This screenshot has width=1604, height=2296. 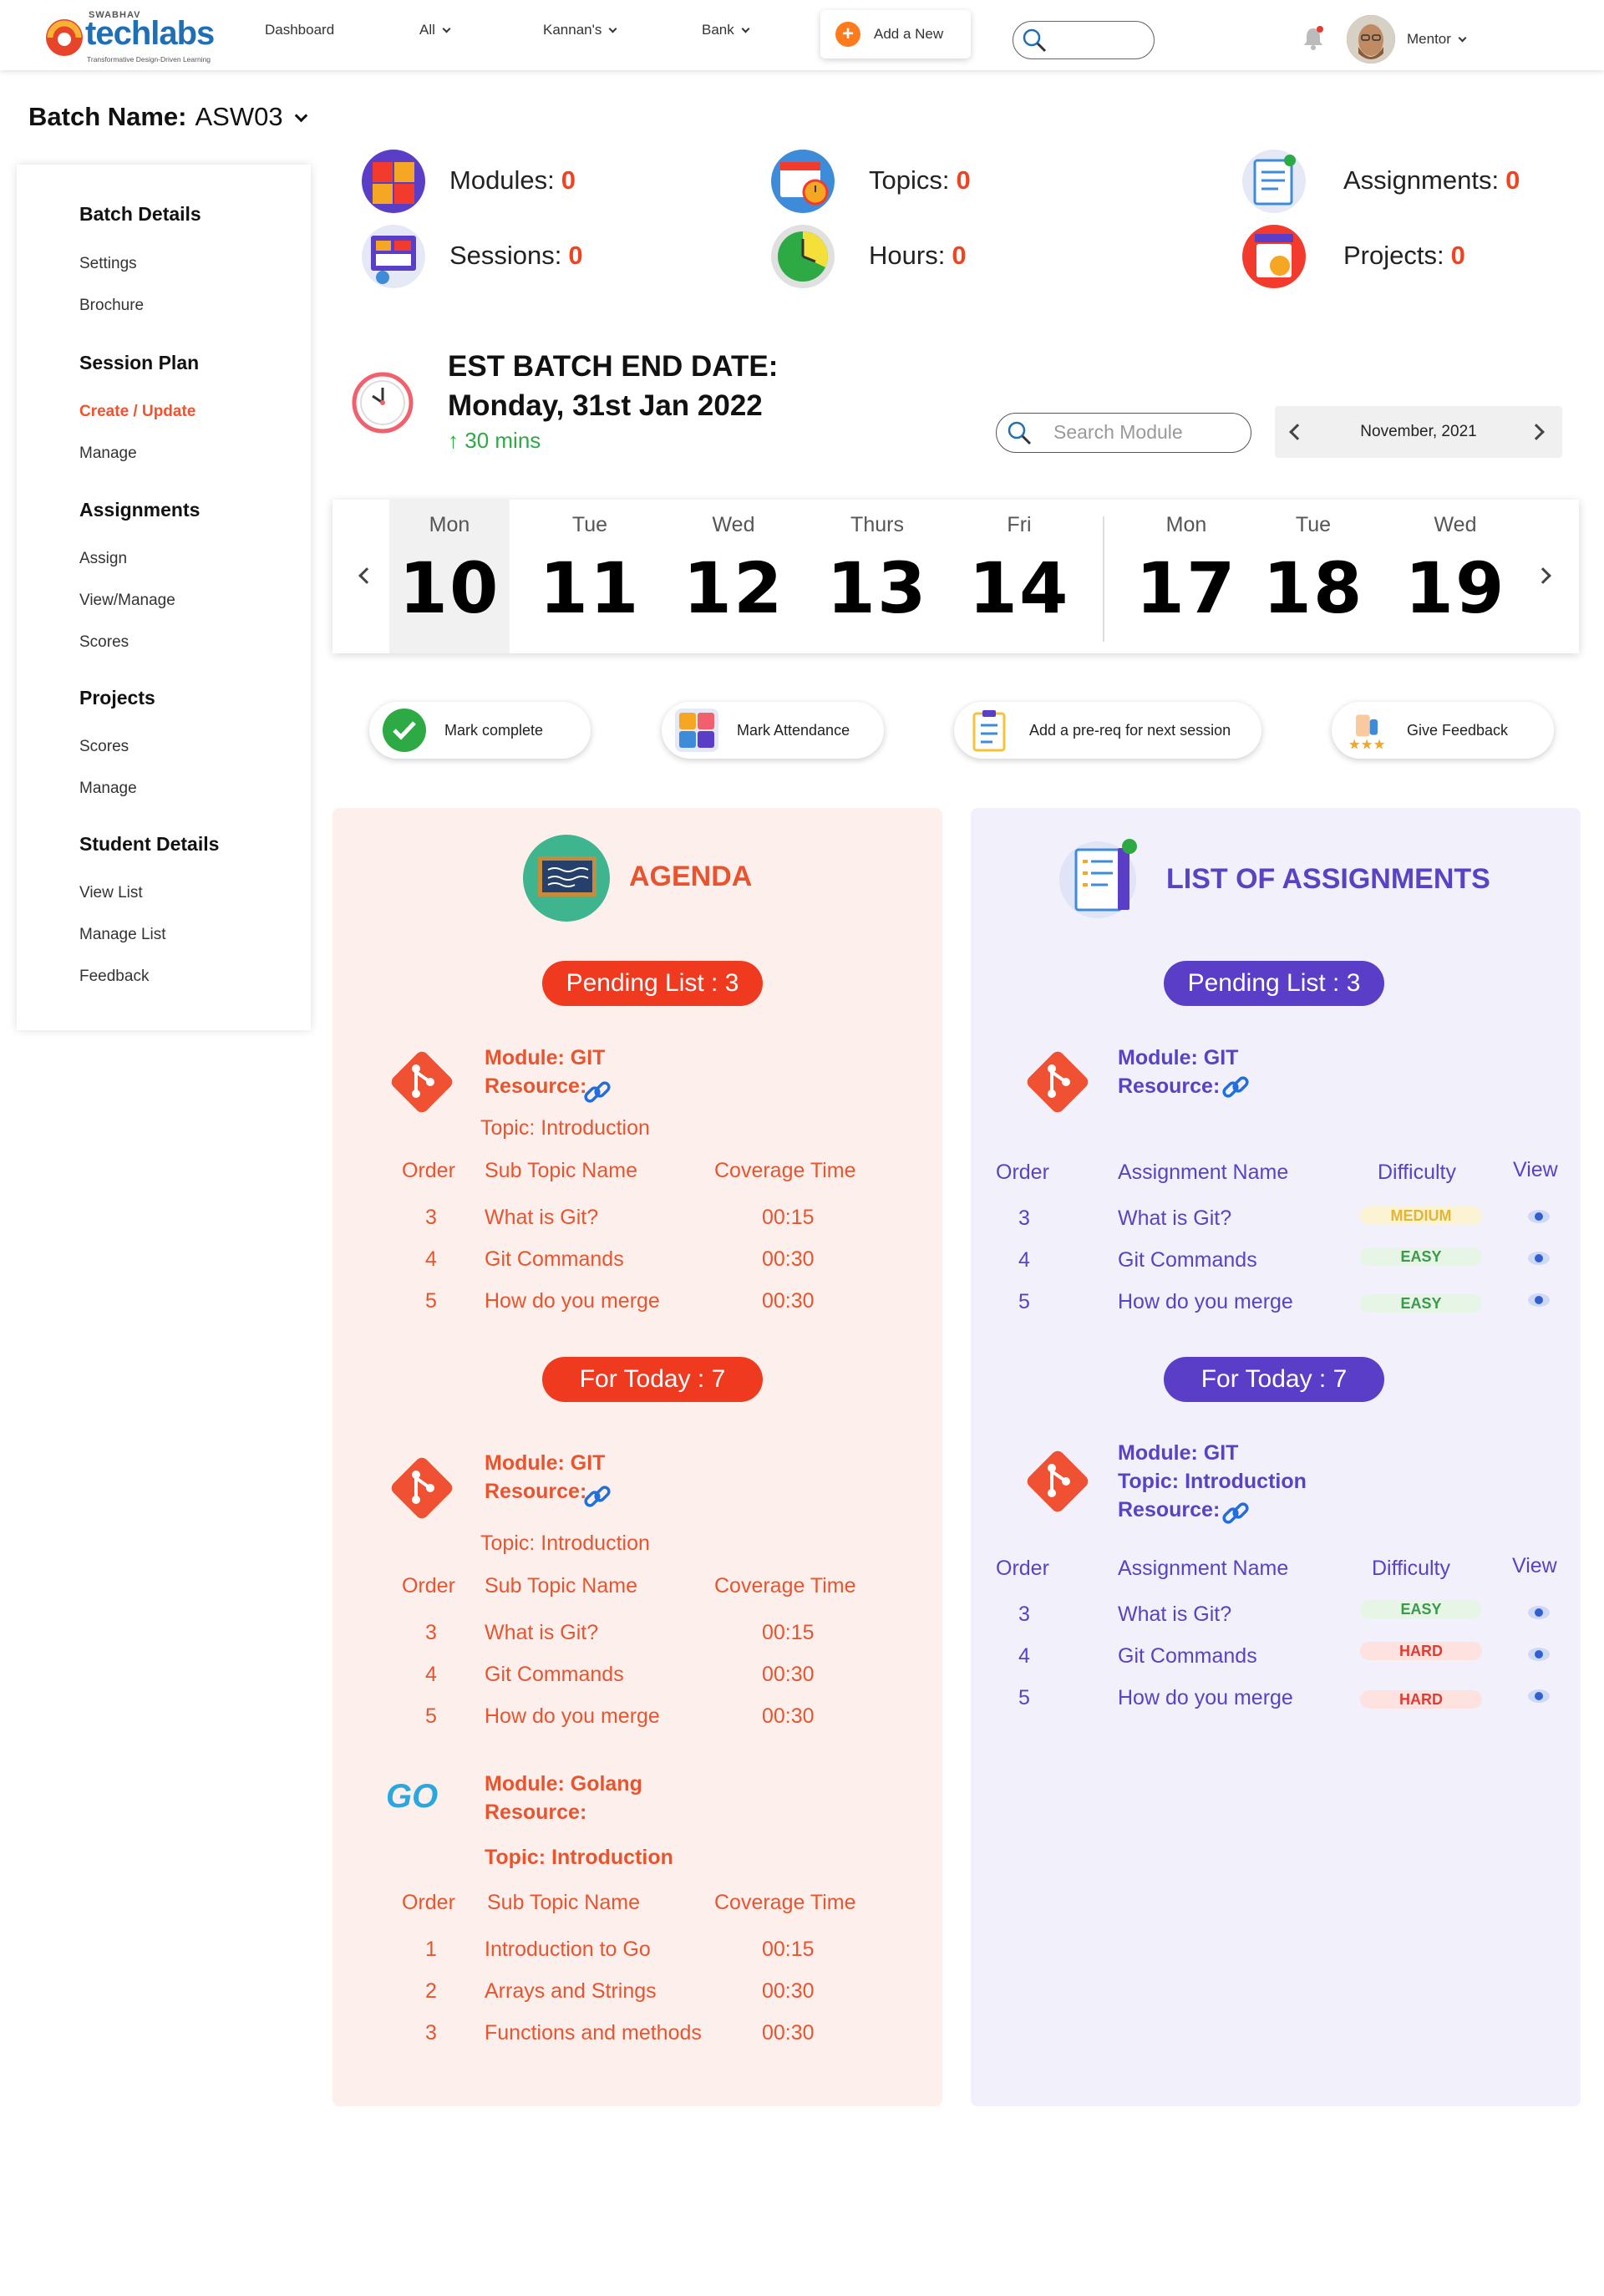 I want to click on day-date: 17, so click(x=1186, y=588).